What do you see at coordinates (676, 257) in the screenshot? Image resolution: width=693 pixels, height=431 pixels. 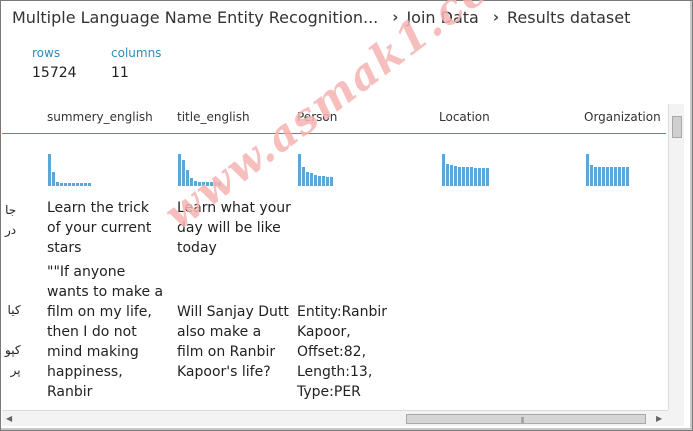 I see `vertical-scrollbar` at bounding box center [676, 257].